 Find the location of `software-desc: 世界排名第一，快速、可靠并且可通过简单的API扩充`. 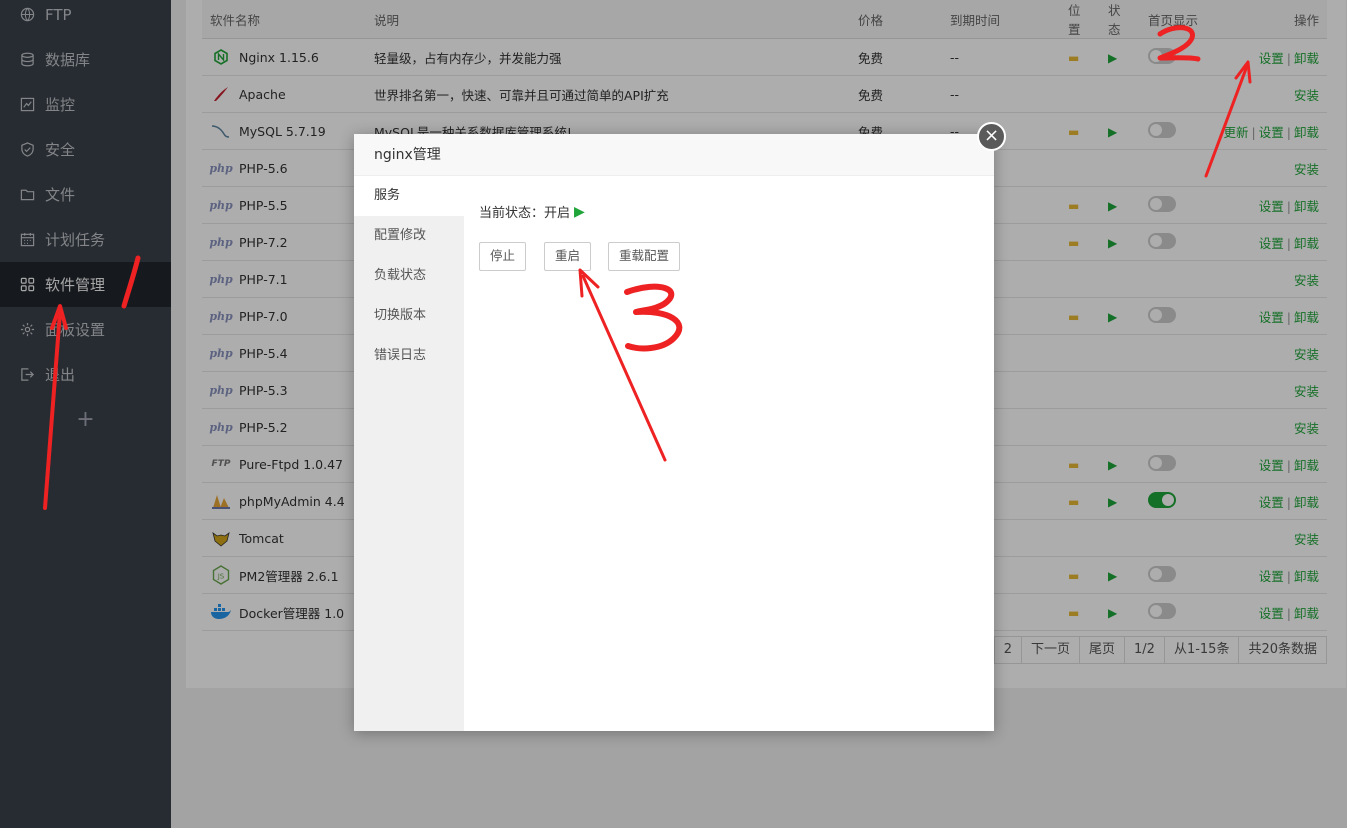

software-desc: 世界排名第一，快速、可靠并且可通过简单的API扩充 is located at coordinates (608, 94).